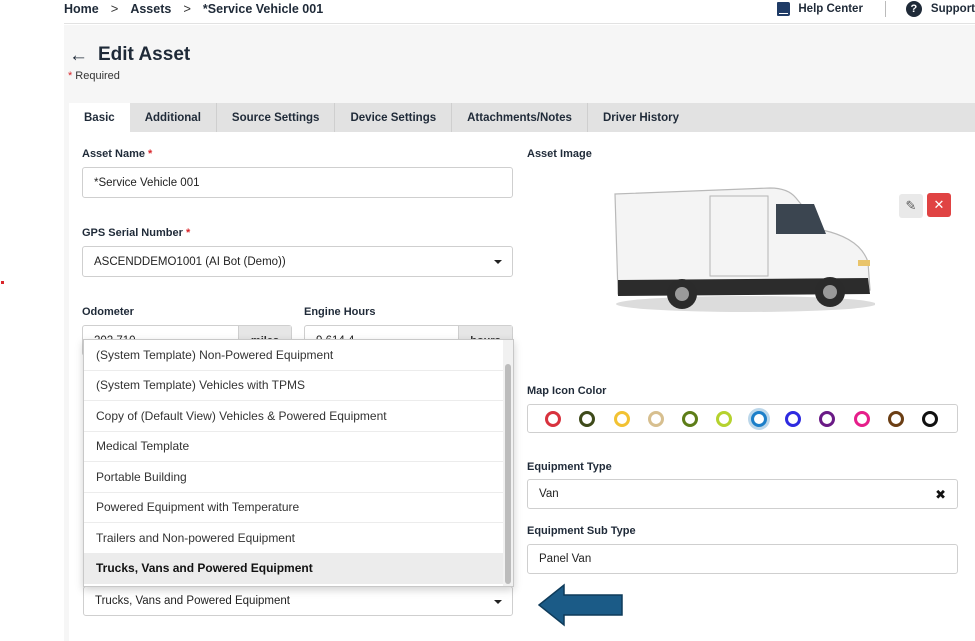  Describe the element at coordinates (108, 312) in the screenshot. I see `odometer-label: Odometer` at that location.